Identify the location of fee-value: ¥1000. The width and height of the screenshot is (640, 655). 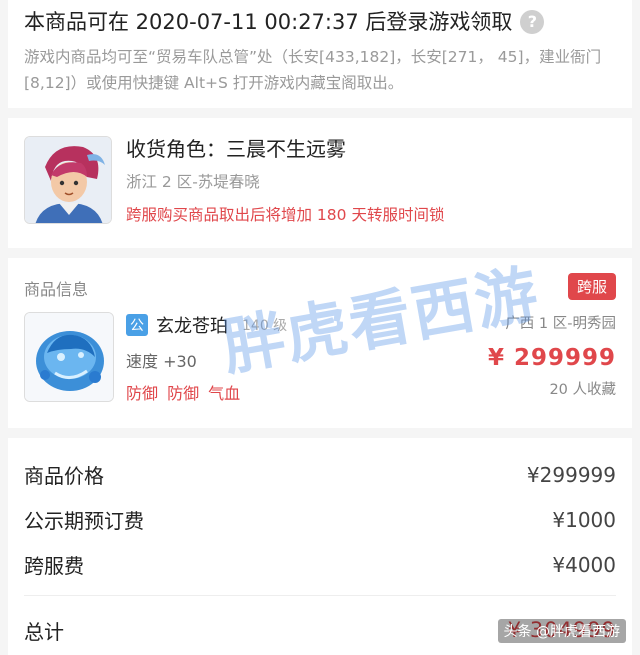
(584, 519).